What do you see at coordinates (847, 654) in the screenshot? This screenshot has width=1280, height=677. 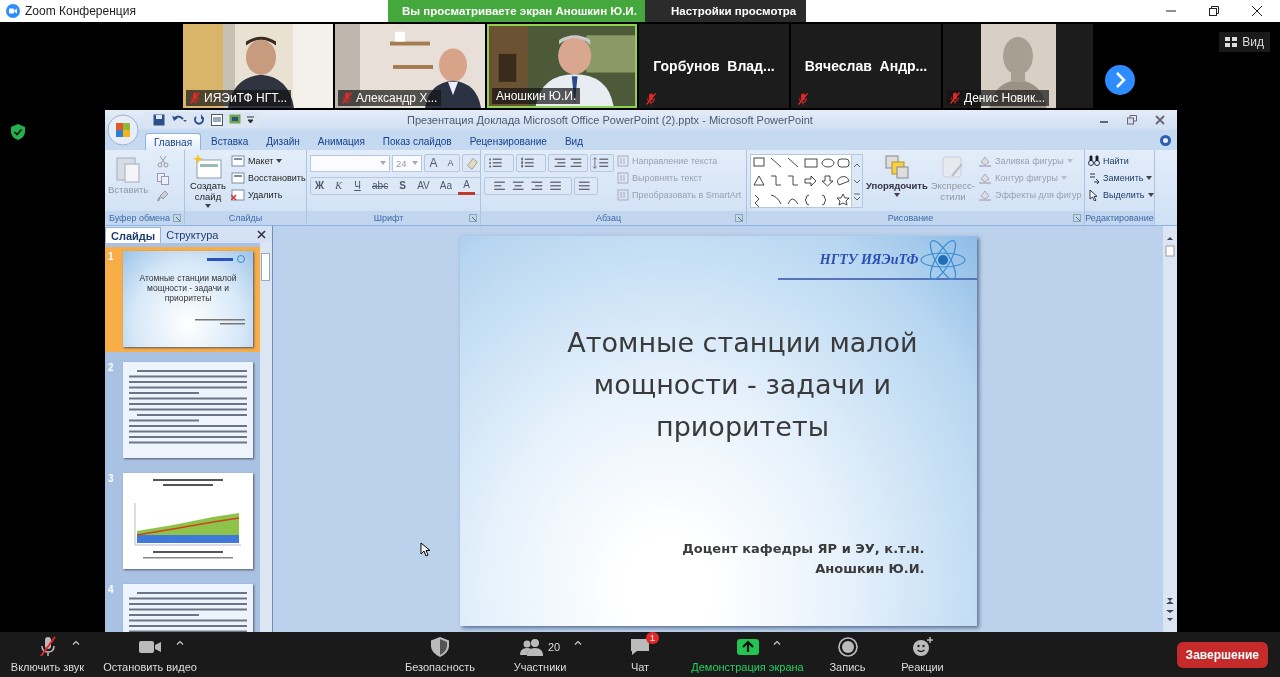 I see `toolbar-button: Запись` at bounding box center [847, 654].